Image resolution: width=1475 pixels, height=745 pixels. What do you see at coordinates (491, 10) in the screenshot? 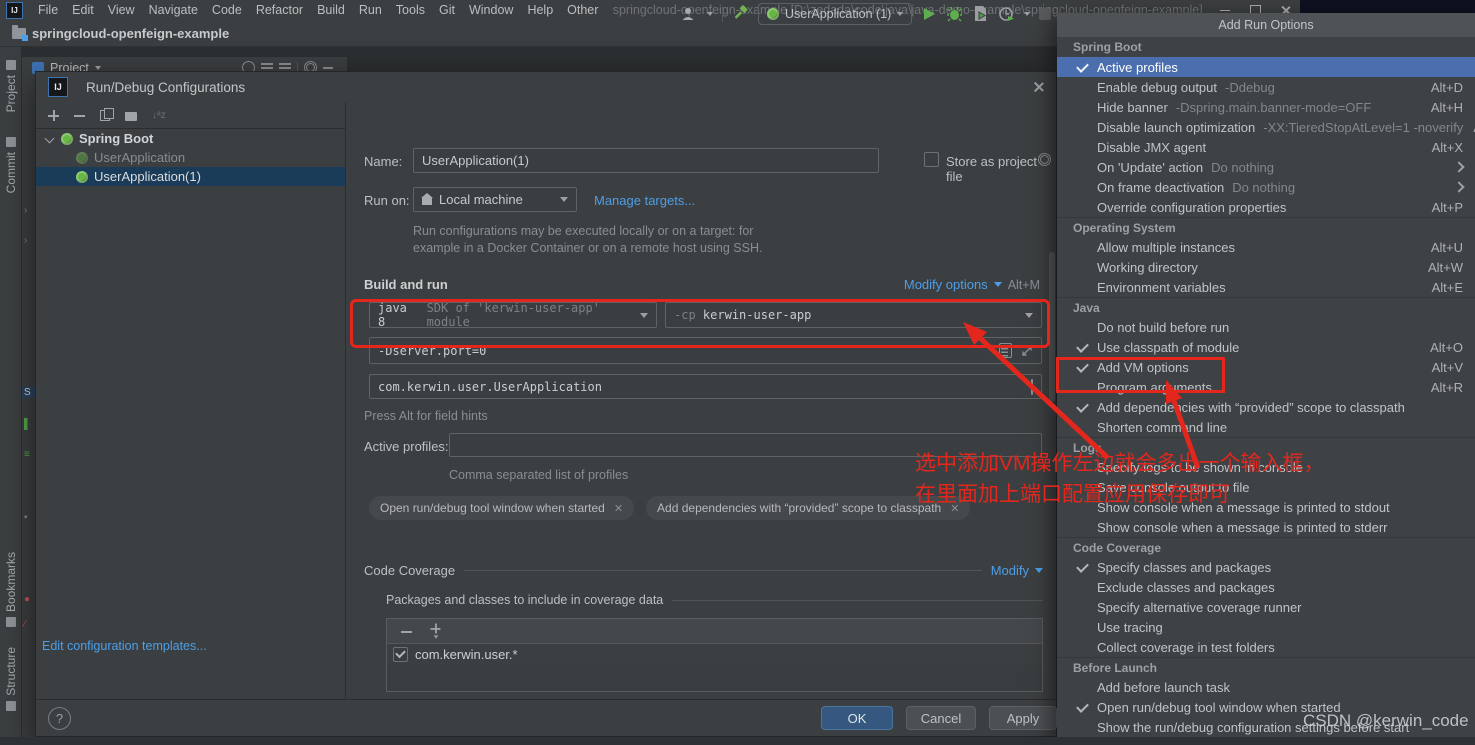
I see `menu-window: Window` at bounding box center [491, 10].